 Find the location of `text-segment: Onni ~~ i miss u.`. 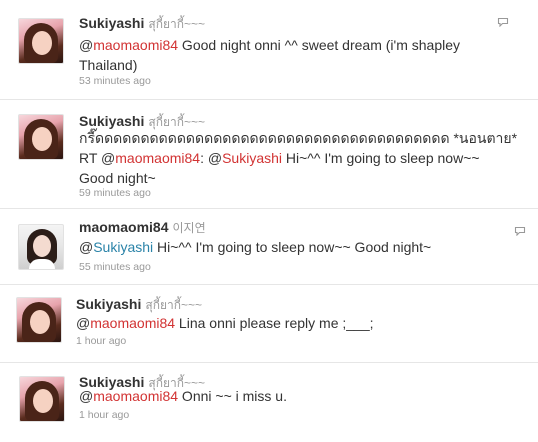

text-segment: Onni ~~ i miss u. is located at coordinates (232, 396).